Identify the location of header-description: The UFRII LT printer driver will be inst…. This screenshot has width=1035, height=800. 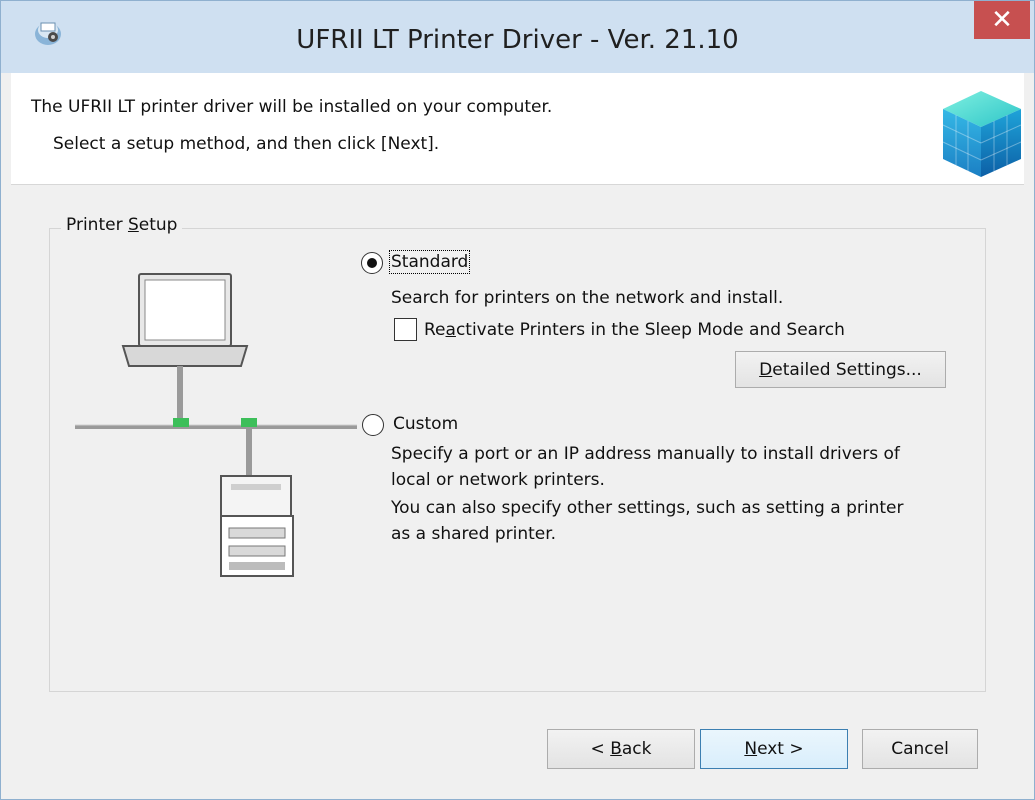
(292, 107).